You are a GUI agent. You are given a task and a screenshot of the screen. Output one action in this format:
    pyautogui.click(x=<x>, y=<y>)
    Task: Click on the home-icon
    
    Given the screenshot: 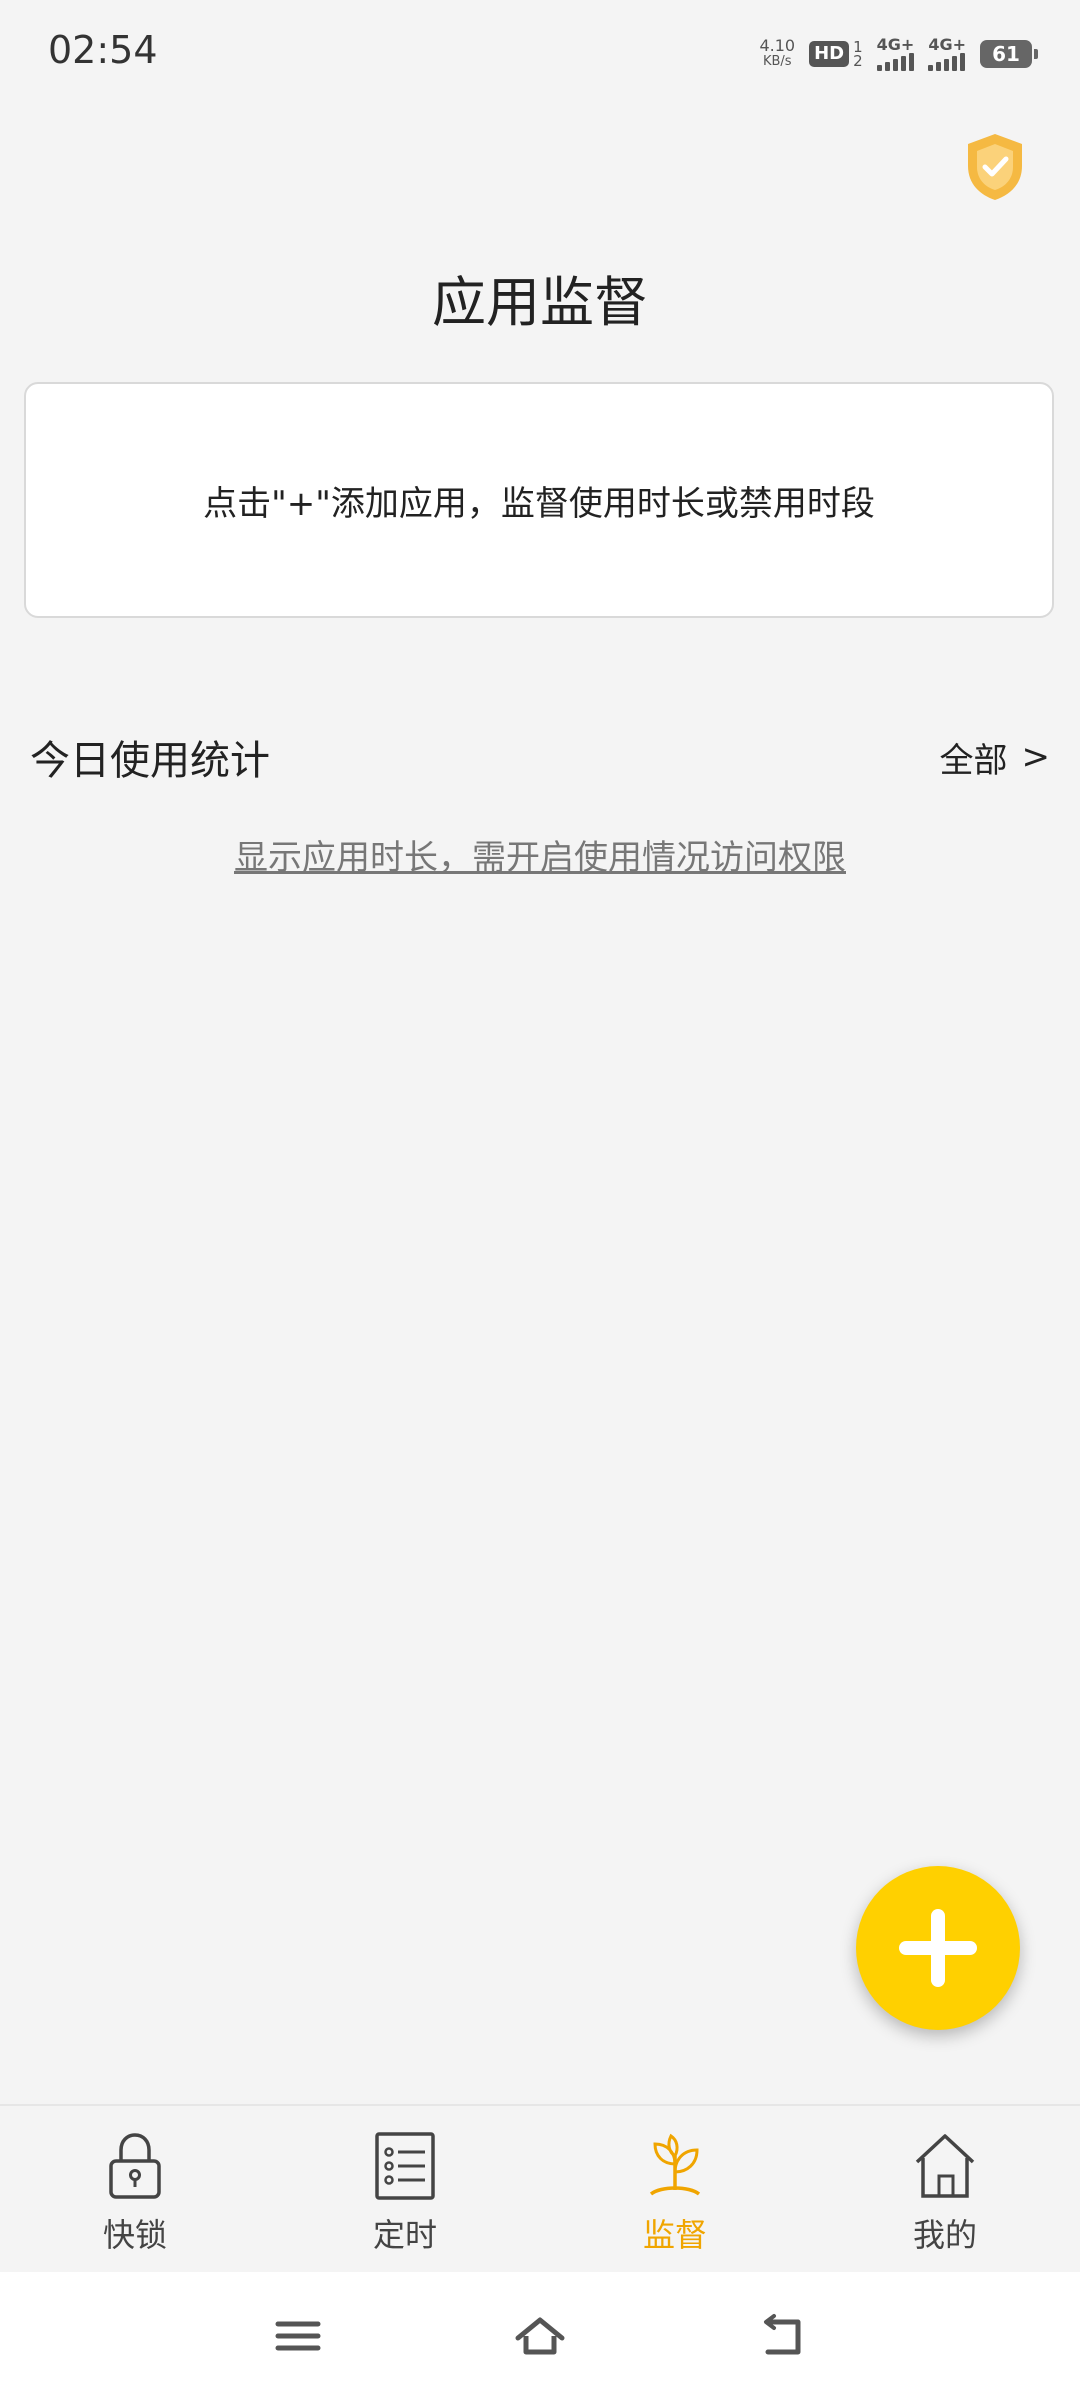 What is the action you would take?
    pyautogui.click(x=945, y=2166)
    